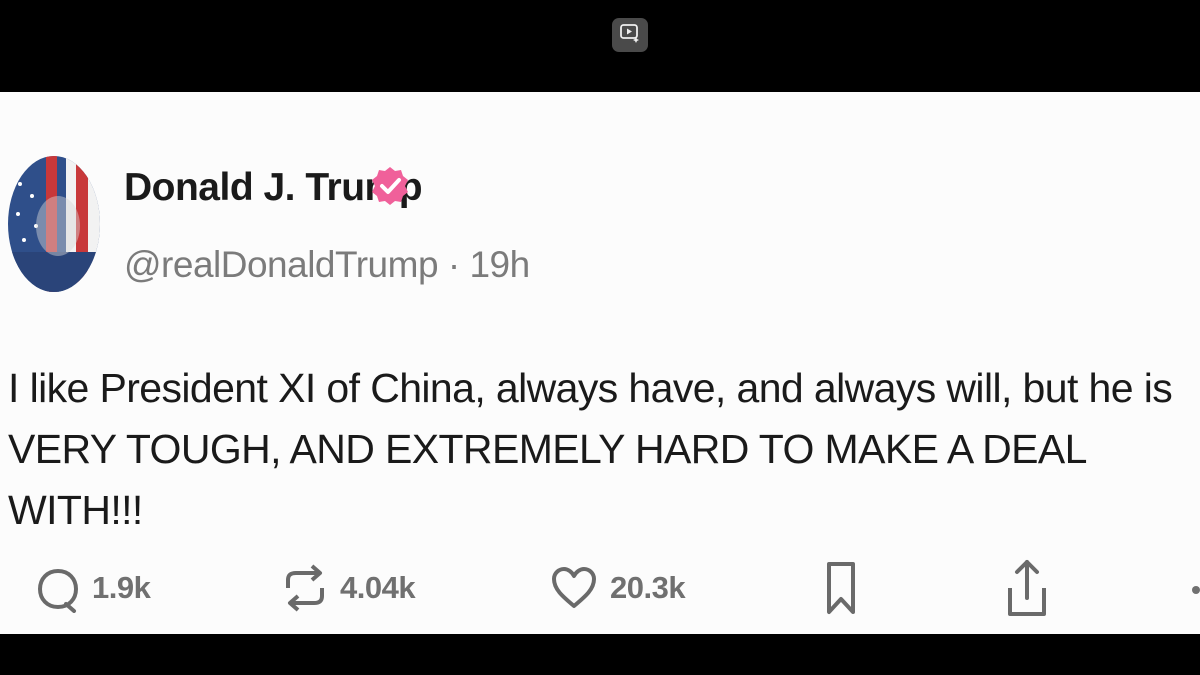 This screenshot has width=1200, height=675. I want to click on bookmark-icon, so click(841, 588).